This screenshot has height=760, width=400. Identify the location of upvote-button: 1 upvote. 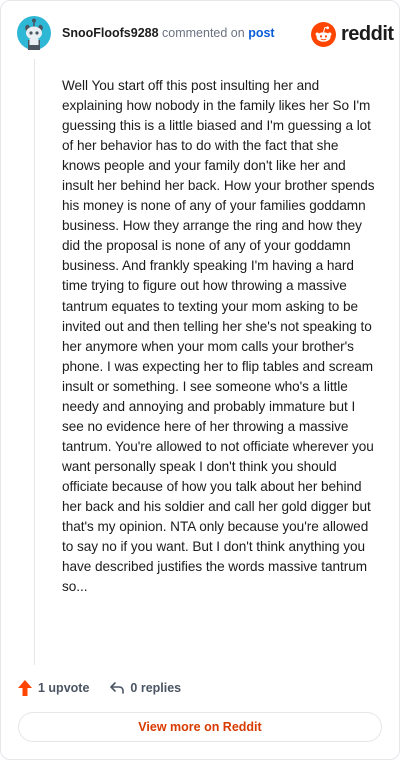
(53, 688).